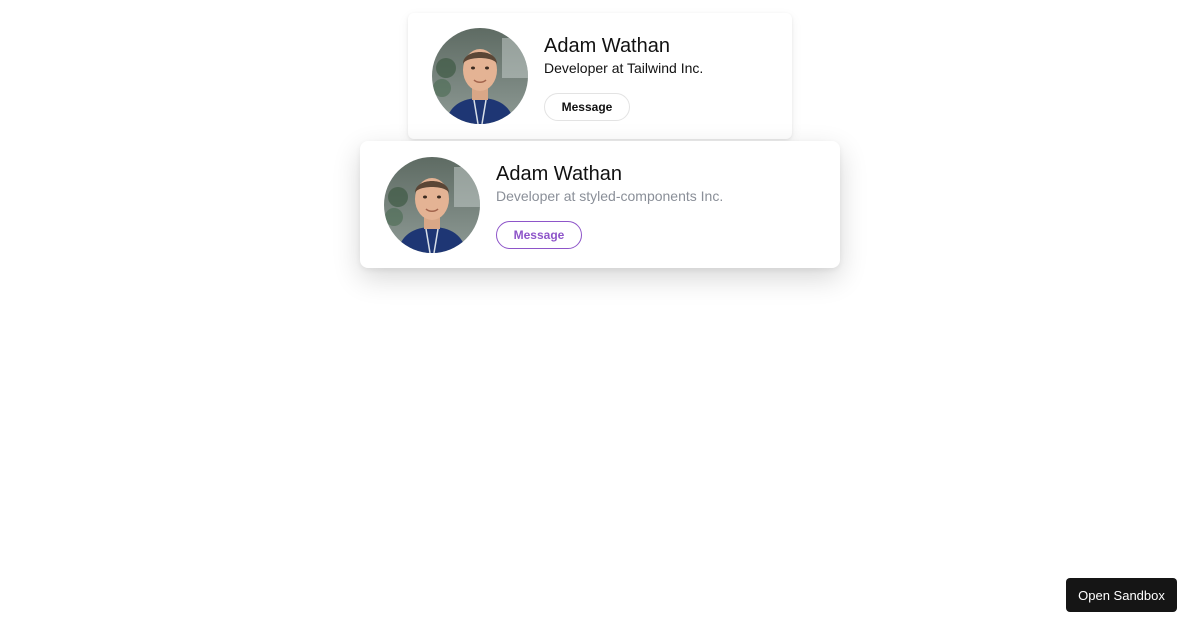  What do you see at coordinates (1121, 595) in the screenshot?
I see `open-sandbox-button: Open Sandbox` at bounding box center [1121, 595].